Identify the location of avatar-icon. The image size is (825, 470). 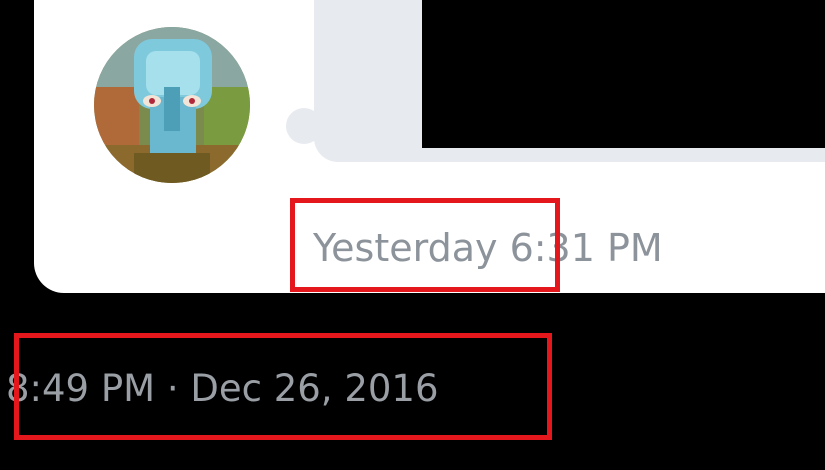
(172, 105).